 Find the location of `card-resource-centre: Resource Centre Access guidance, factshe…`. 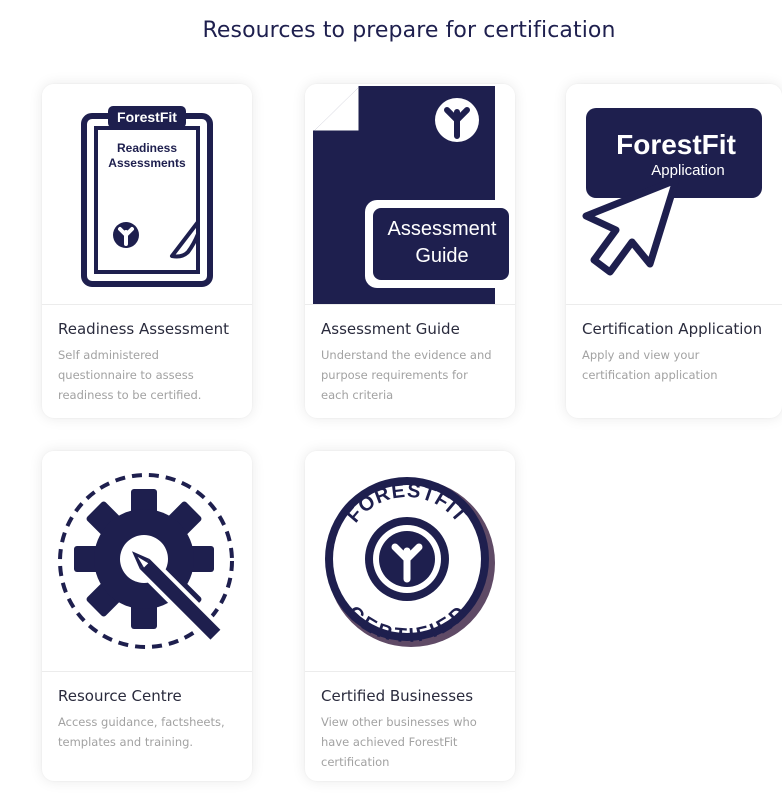

card-resource-centre: Resource Centre Access guidance, factshe… is located at coordinates (147, 616).